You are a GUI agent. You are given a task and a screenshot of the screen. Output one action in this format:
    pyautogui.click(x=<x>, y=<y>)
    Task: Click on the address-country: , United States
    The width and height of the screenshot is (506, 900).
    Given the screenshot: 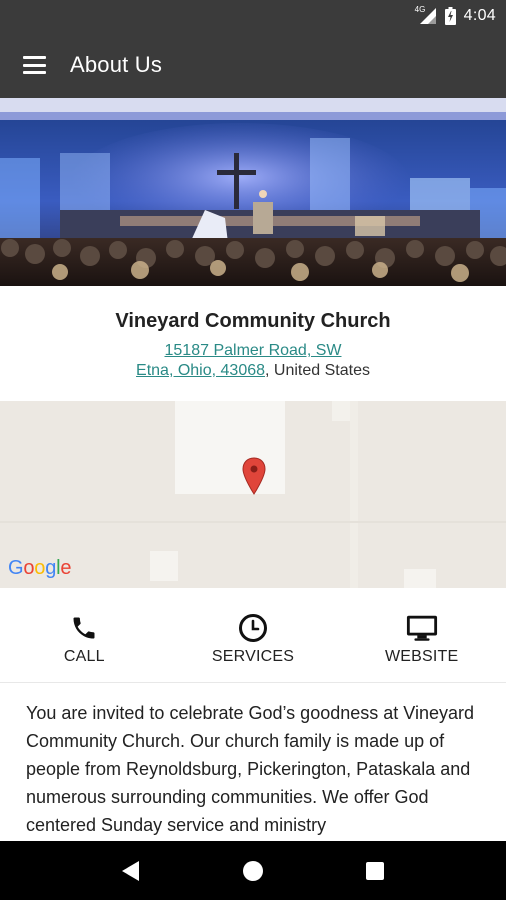 What is the action you would take?
    pyautogui.click(x=317, y=370)
    